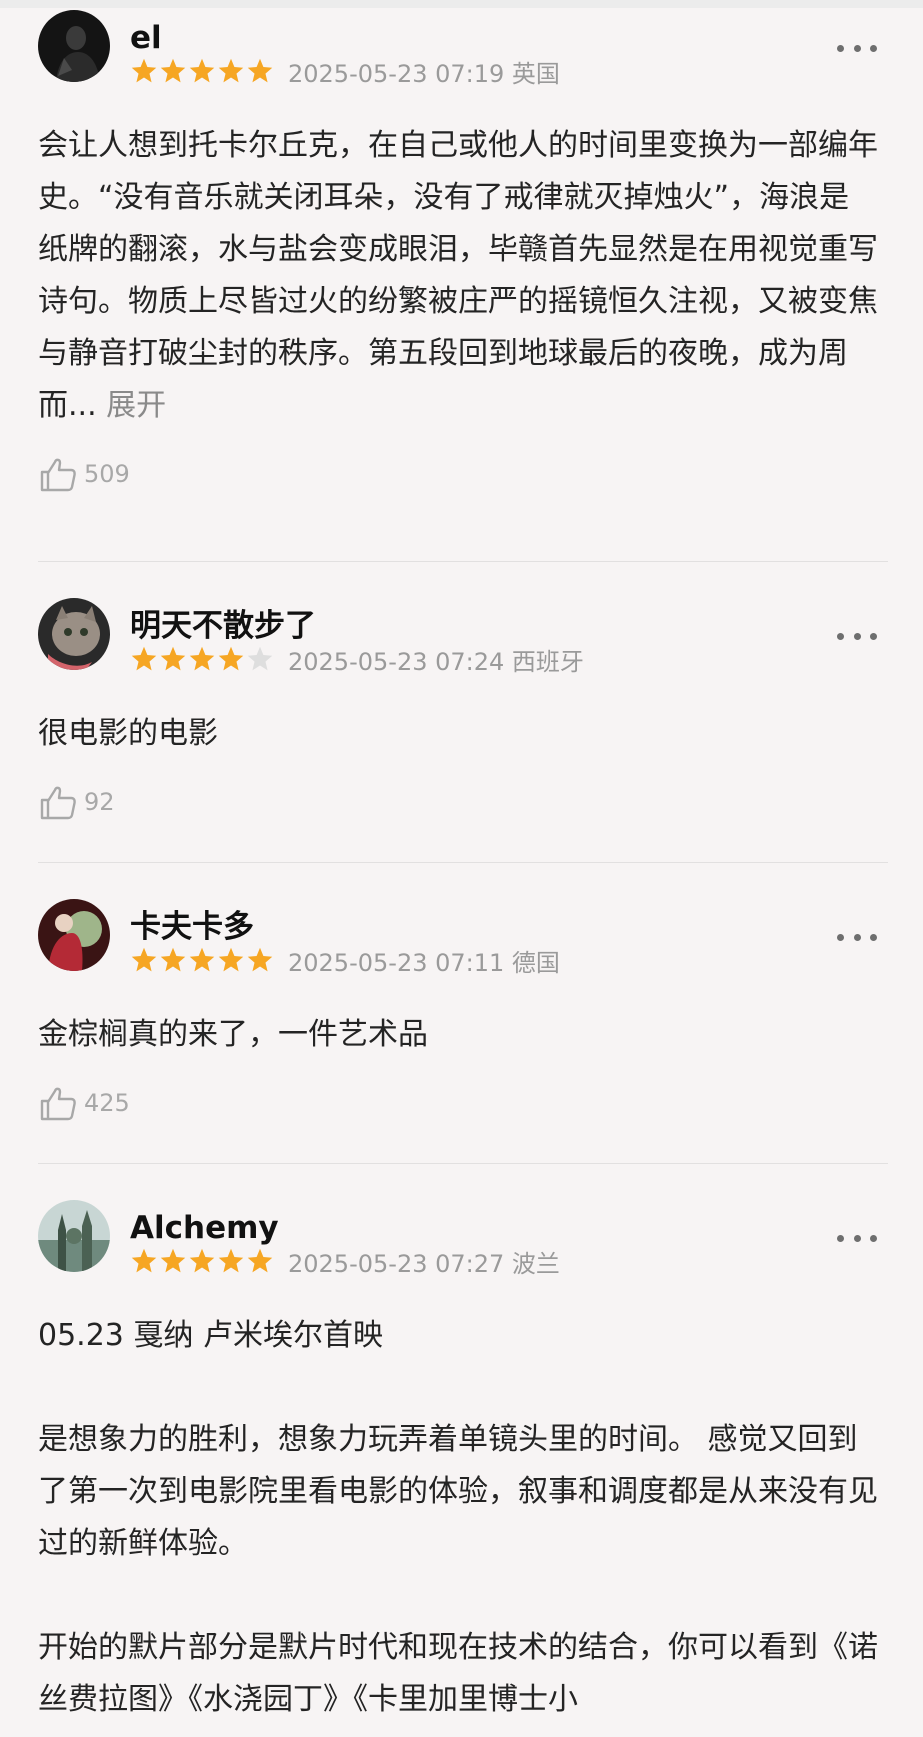 Image resolution: width=923 pixels, height=1737 pixels. Describe the element at coordinates (233, 1034) in the screenshot. I see `review-paragraph: 金棕榈真的来了，一件艺术品` at that location.